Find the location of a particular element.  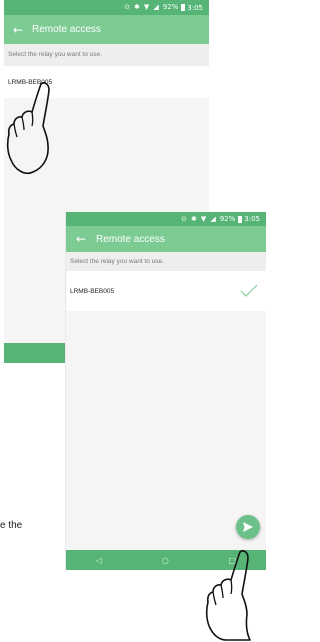

nav-home-icon: ○ is located at coordinates (165, 560).